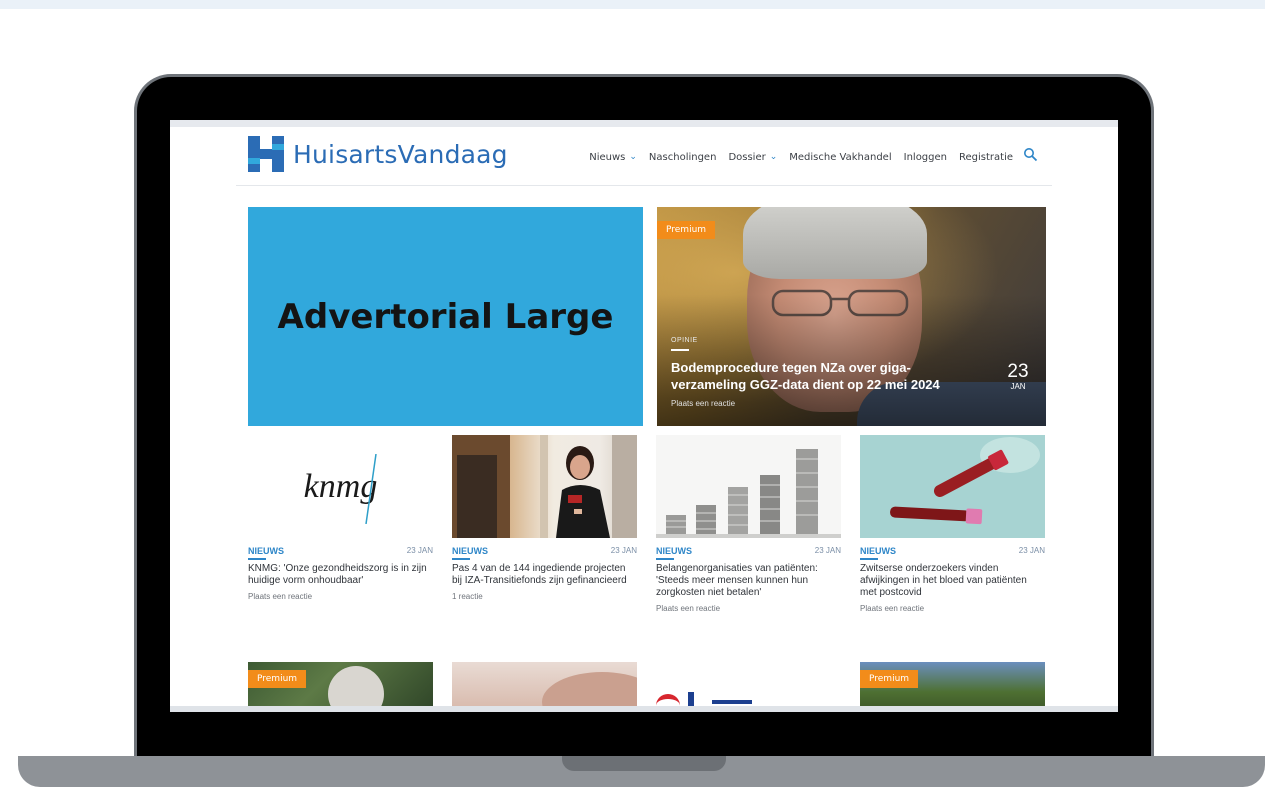  What do you see at coordinates (607, 157) in the screenshot?
I see `nav-item-label: Nieuws` at bounding box center [607, 157].